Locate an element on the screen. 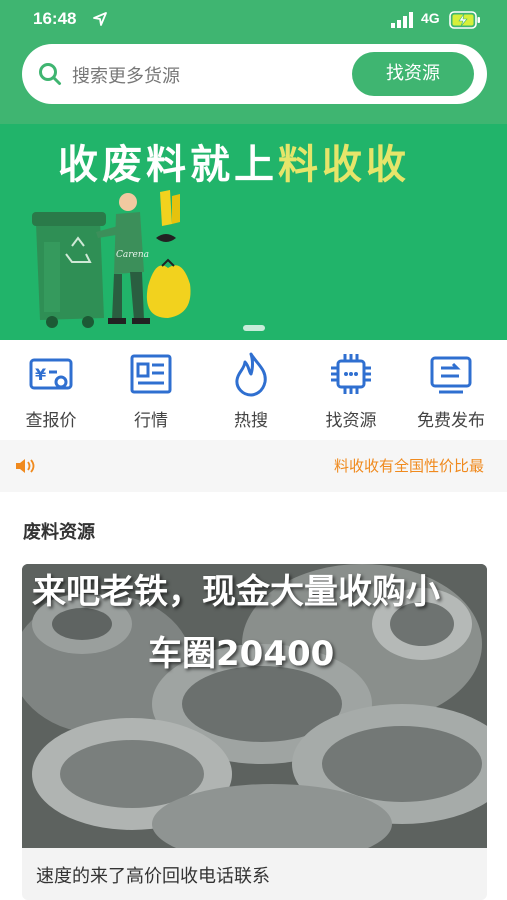 The height and width of the screenshot is (900, 507). notice-bar: 料收收有全国性价比最 is located at coordinates (253, 466).